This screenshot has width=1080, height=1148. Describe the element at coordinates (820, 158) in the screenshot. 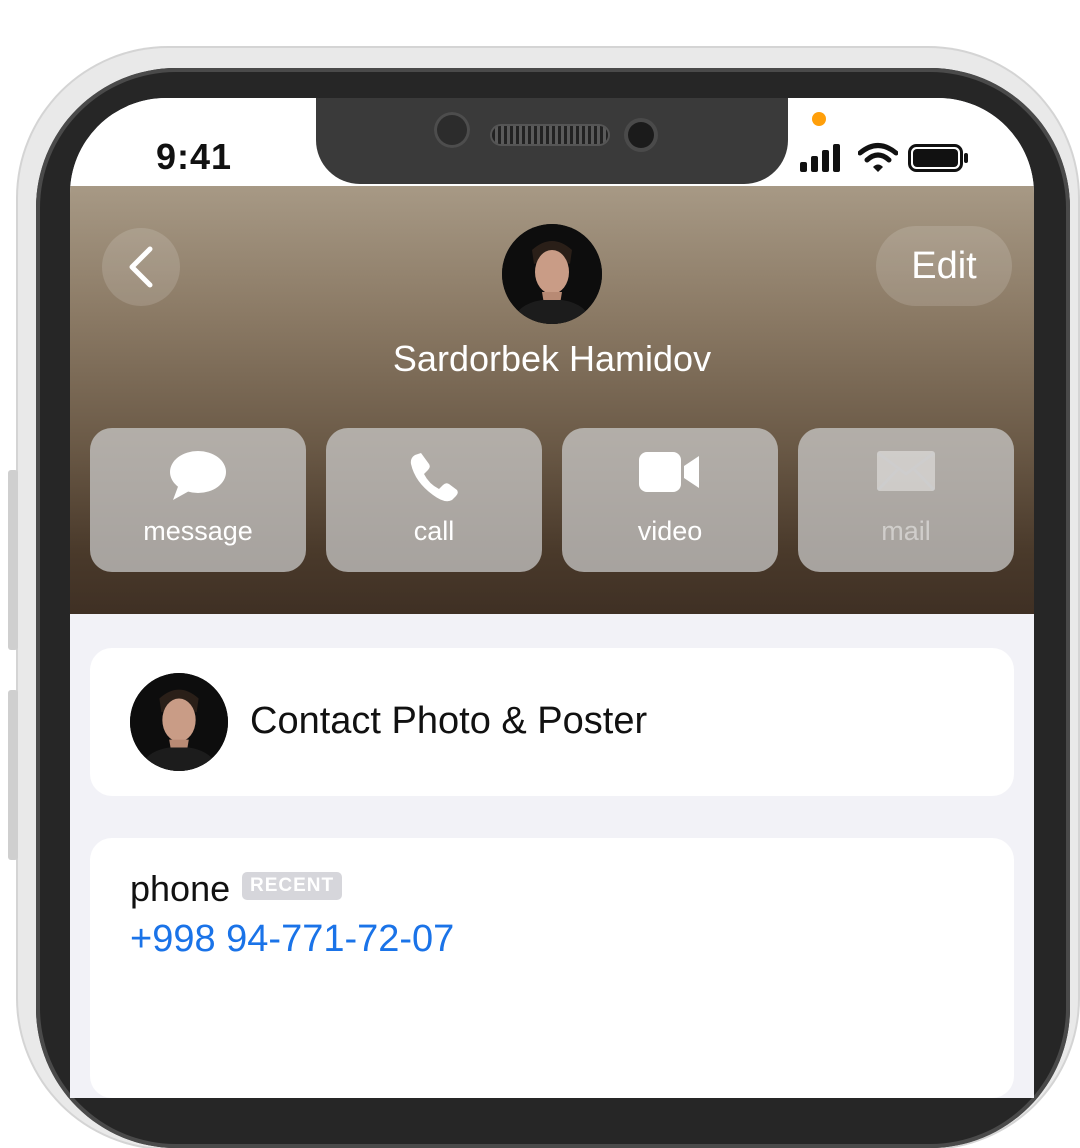

I see `cellular-signal-icon` at that location.